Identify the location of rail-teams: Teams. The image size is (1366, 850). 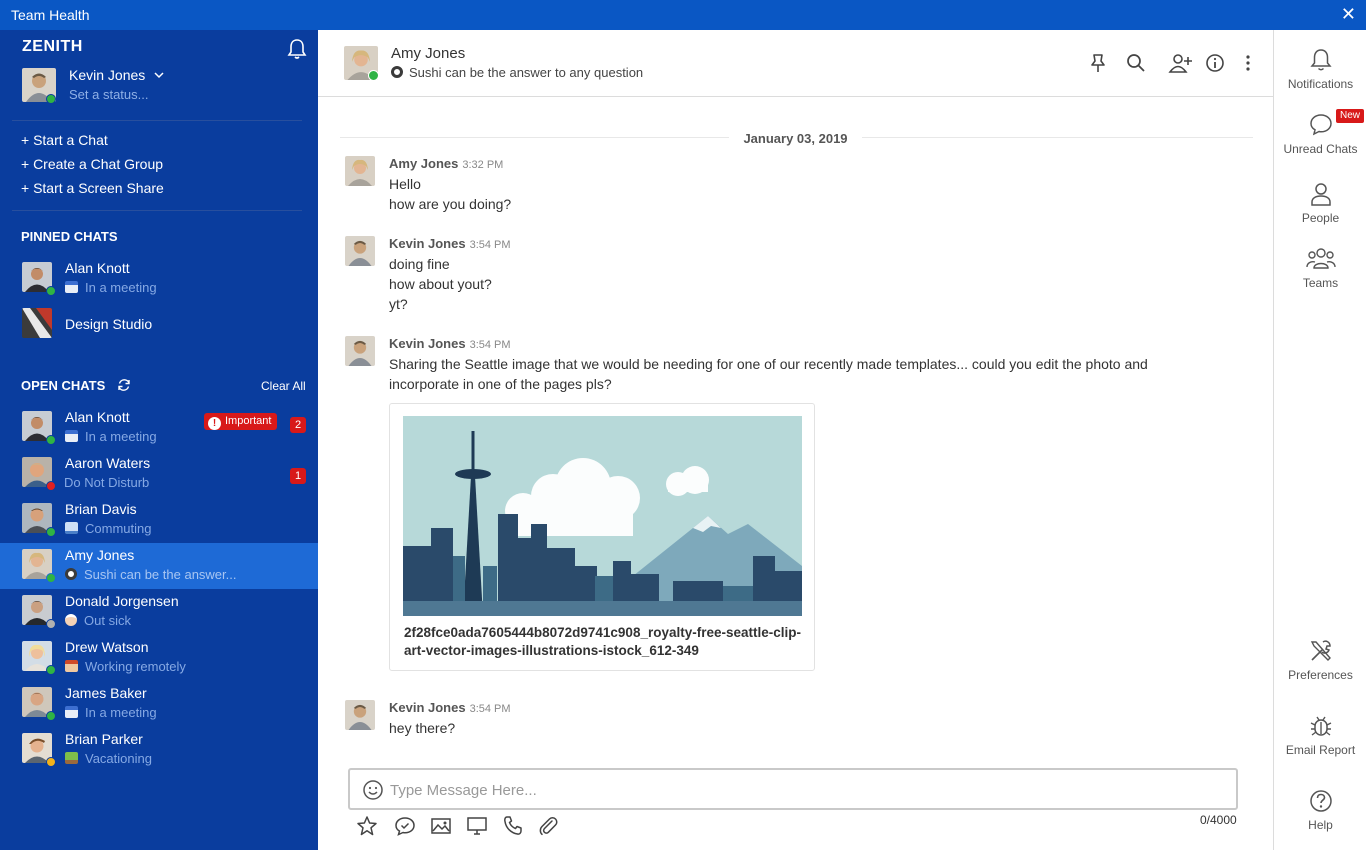
(1320, 268).